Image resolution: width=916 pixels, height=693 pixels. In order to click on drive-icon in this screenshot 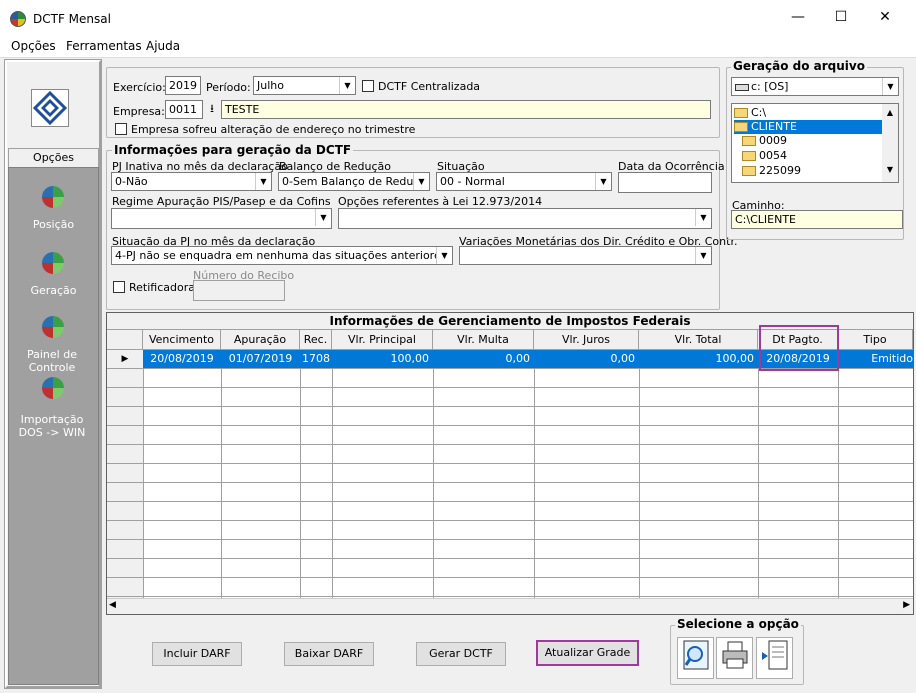, I will do `click(742, 87)`.